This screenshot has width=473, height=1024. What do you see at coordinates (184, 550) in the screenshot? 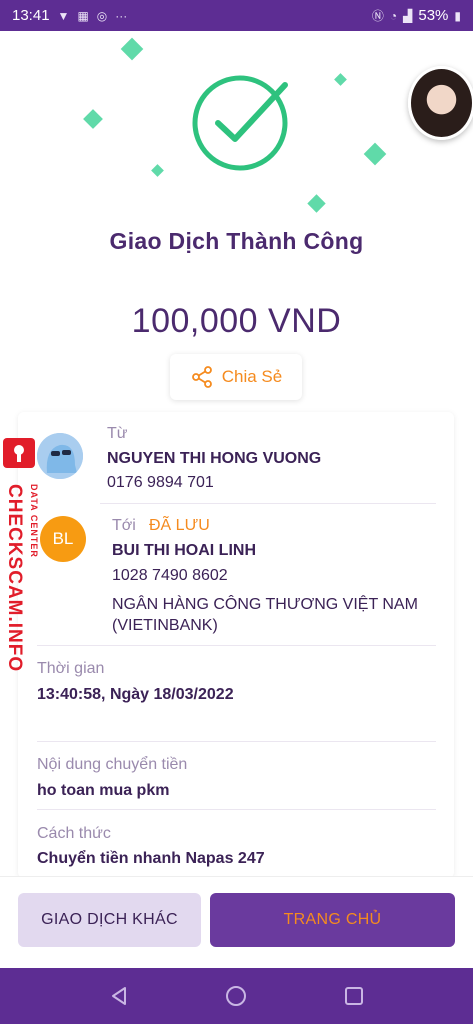
I see `recipient-name: BUI THI HOAI LINH` at bounding box center [184, 550].